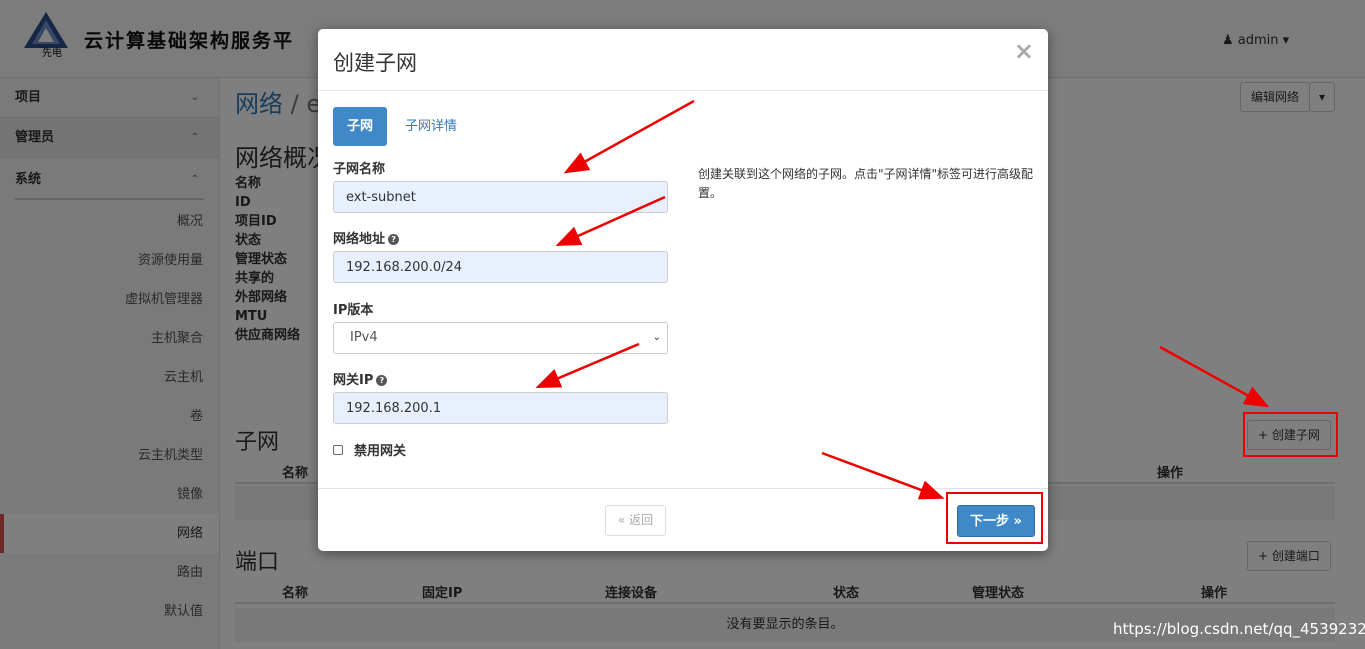  I want to click on disable-gateway-row: 禁用网关, so click(369, 449).